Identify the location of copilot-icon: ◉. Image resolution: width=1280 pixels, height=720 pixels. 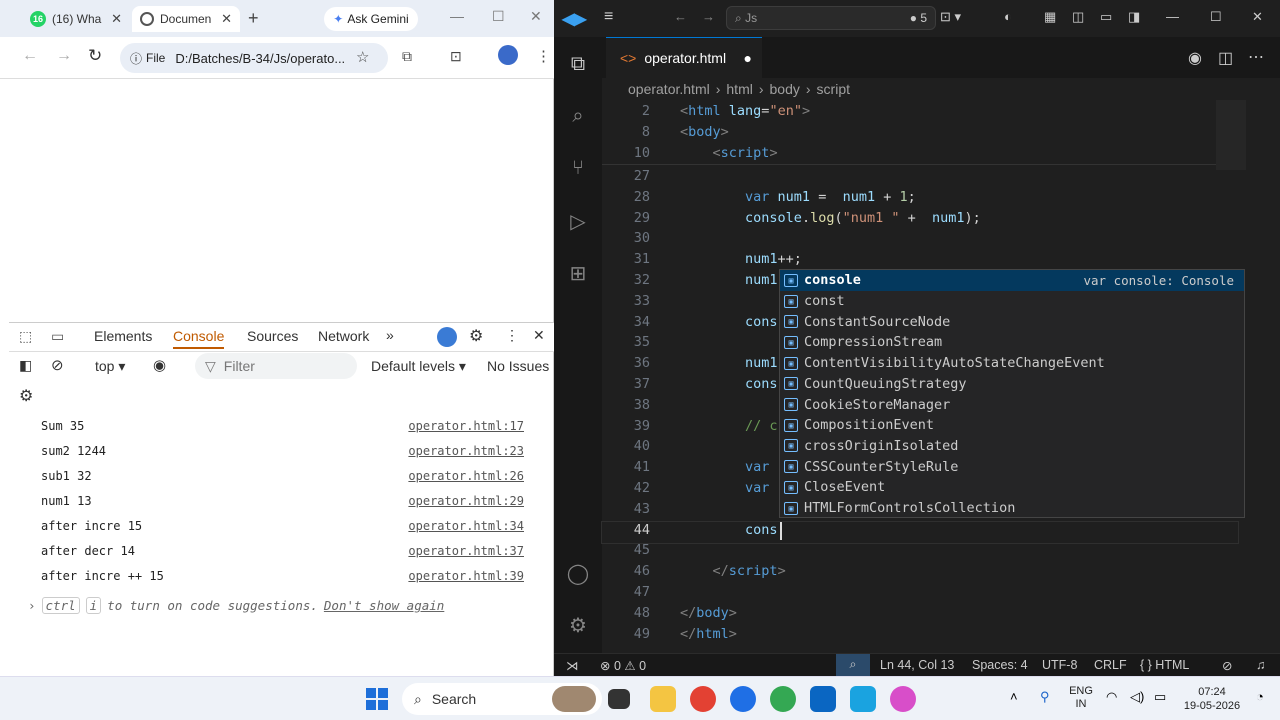
(1195, 58).